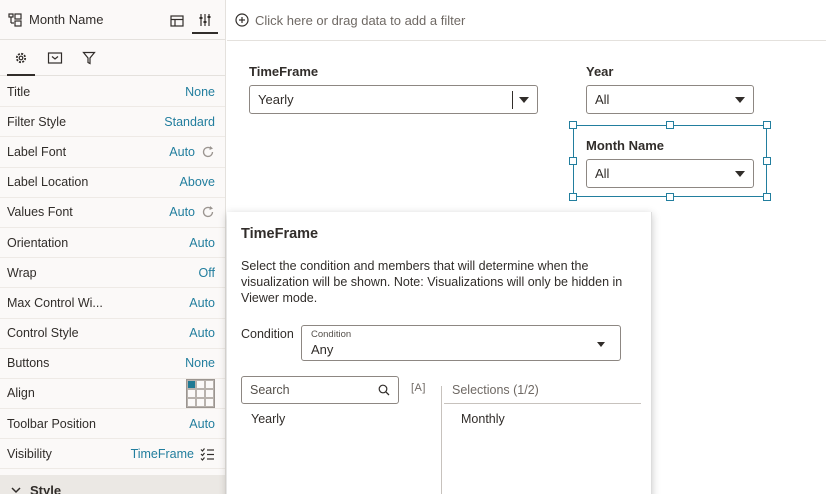 The image size is (826, 494). Describe the element at coordinates (40, 212) in the screenshot. I see `prop-label: Values Font` at that location.